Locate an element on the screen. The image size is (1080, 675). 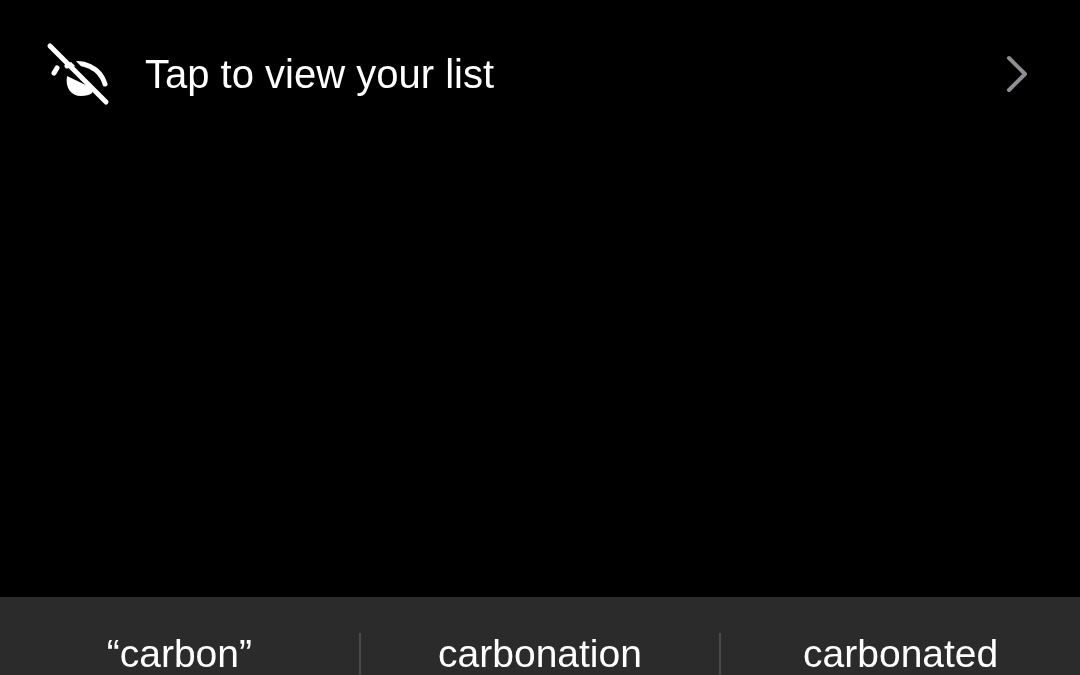
suggestion-button: carbonated is located at coordinates (900, 654).